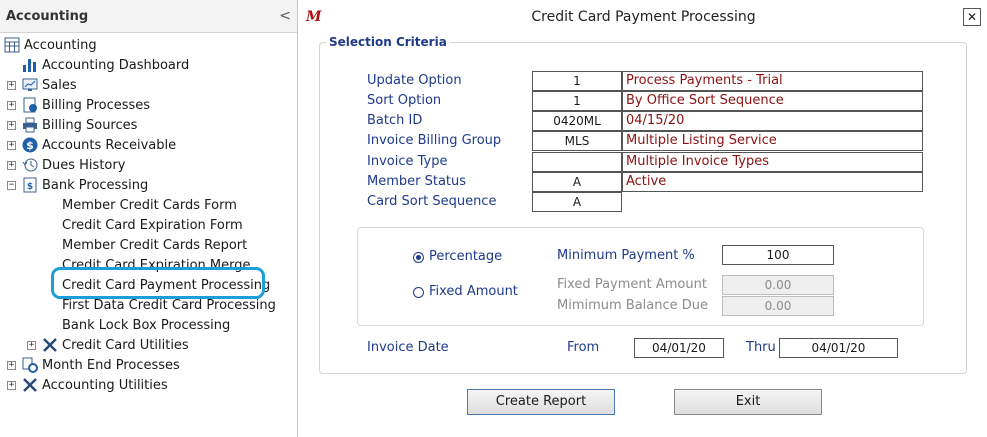  What do you see at coordinates (30, 105) in the screenshot?
I see `billing-doc-icon` at bounding box center [30, 105].